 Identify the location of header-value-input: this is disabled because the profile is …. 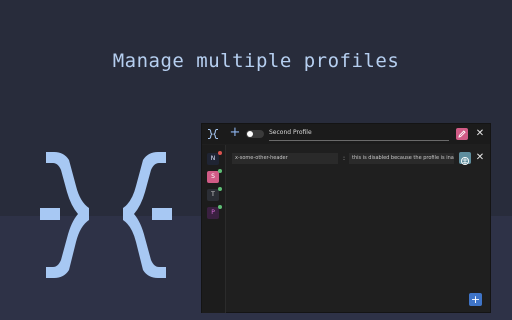
(401, 158).